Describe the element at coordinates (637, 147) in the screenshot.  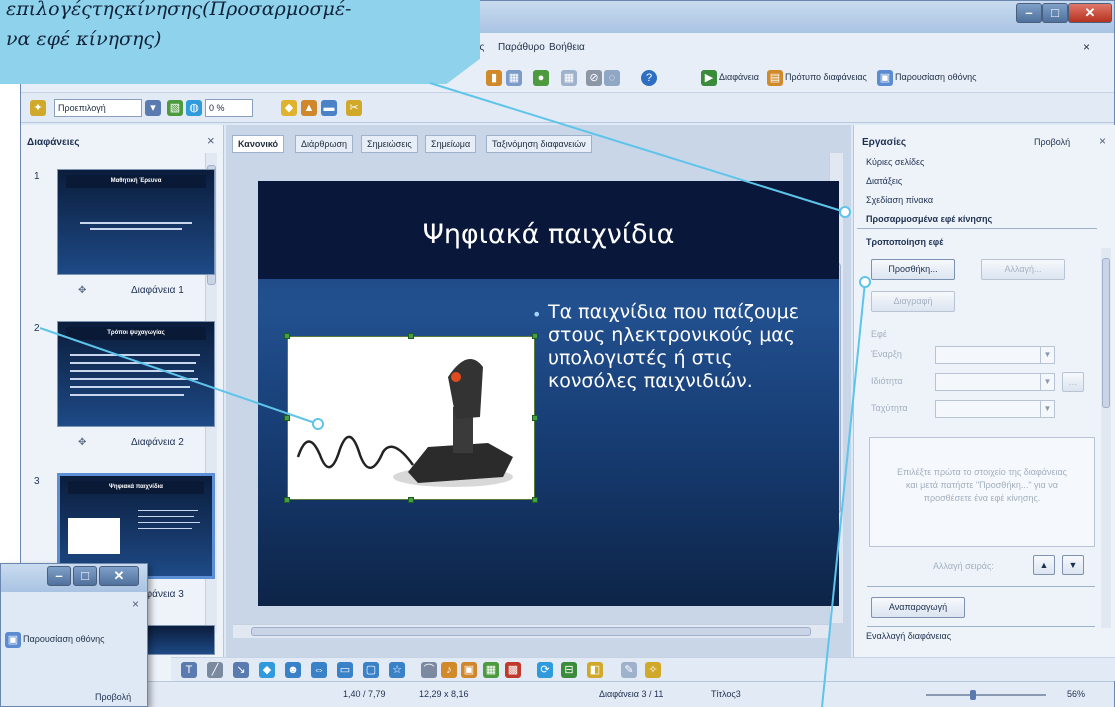
I see `pointer-line-custom-animation` at that location.